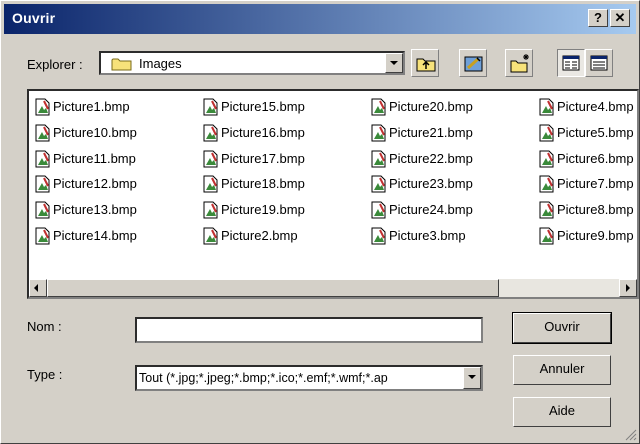 The width and height of the screenshot is (640, 444). Describe the element at coordinates (431, 158) in the screenshot. I see `file-name: Picture22.bmp` at that location.